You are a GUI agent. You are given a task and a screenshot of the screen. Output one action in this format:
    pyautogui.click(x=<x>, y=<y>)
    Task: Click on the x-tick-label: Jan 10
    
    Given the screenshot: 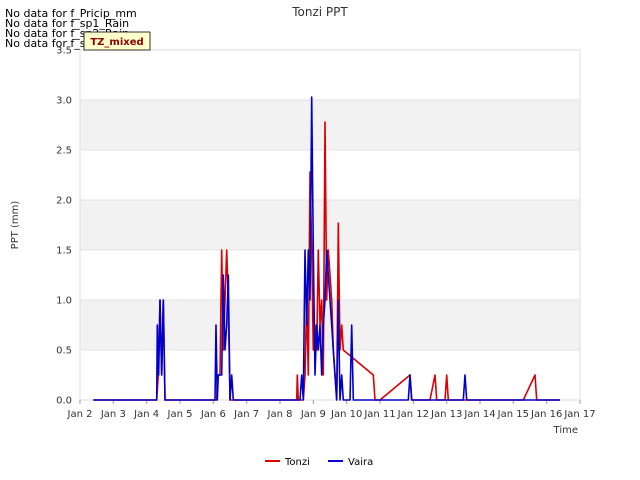 What is the action you would take?
    pyautogui.click(x=346, y=414)
    